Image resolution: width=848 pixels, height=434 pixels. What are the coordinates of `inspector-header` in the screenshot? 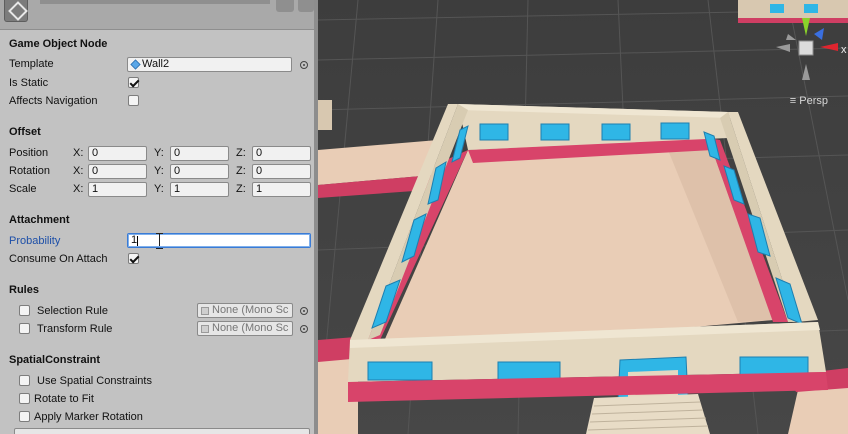 It's located at (158, 15).